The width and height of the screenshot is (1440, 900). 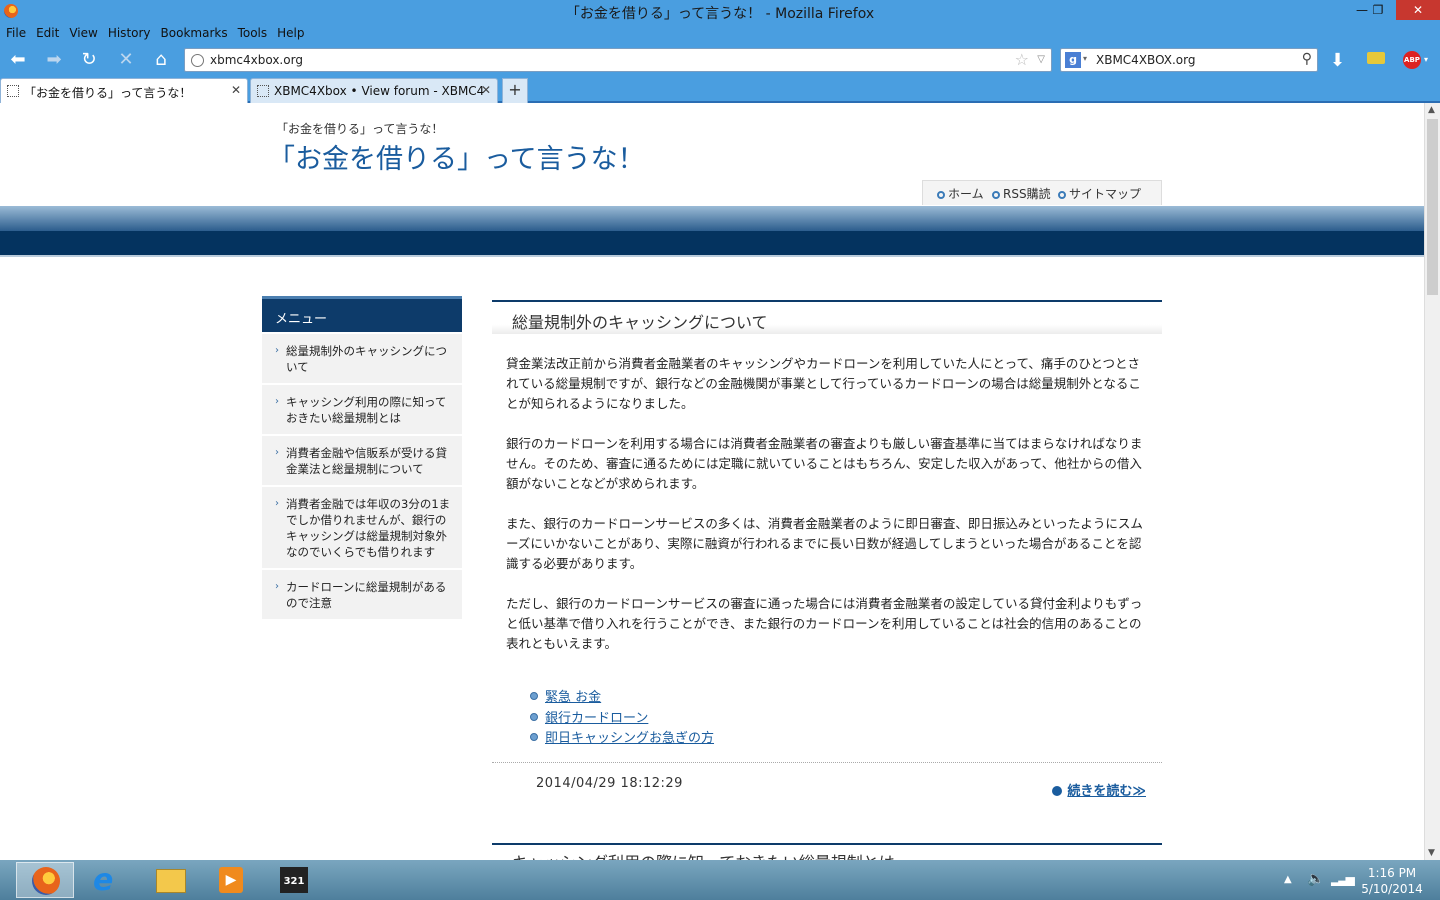 What do you see at coordinates (18, 60) in the screenshot?
I see `back-button: ⬅` at bounding box center [18, 60].